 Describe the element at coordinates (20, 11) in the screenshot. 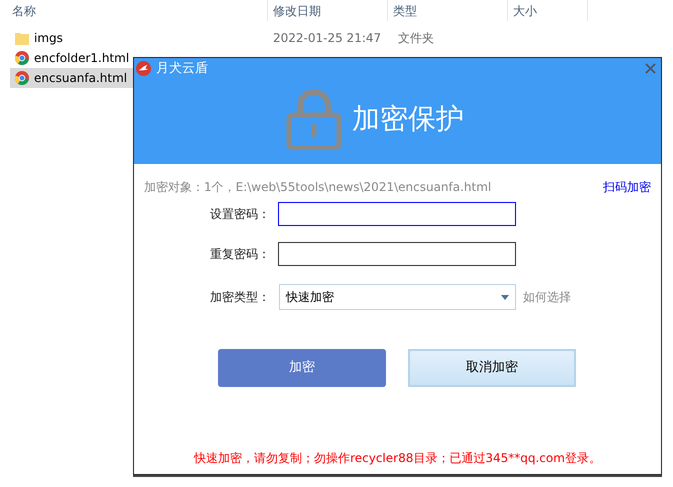

I see `column-header: 名称` at that location.